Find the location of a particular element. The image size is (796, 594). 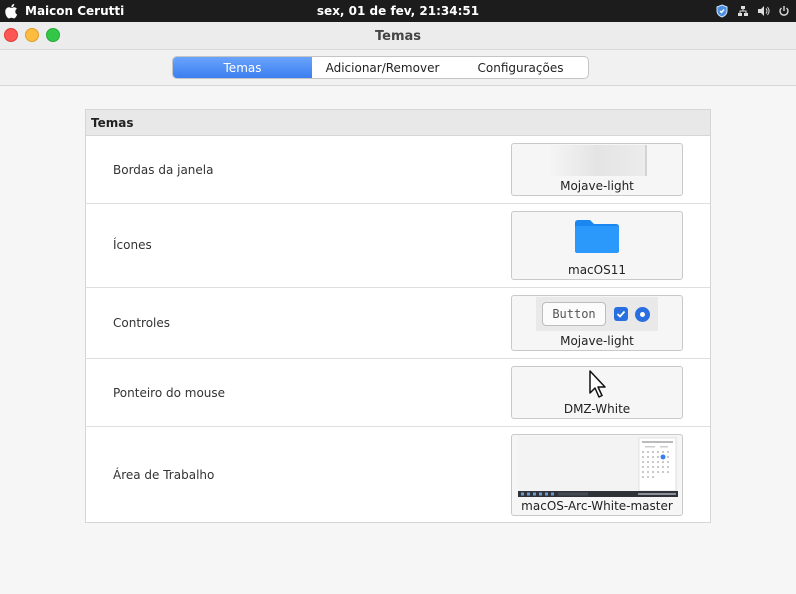

theme-name: DMZ-White is located at coordinates (597, 409).